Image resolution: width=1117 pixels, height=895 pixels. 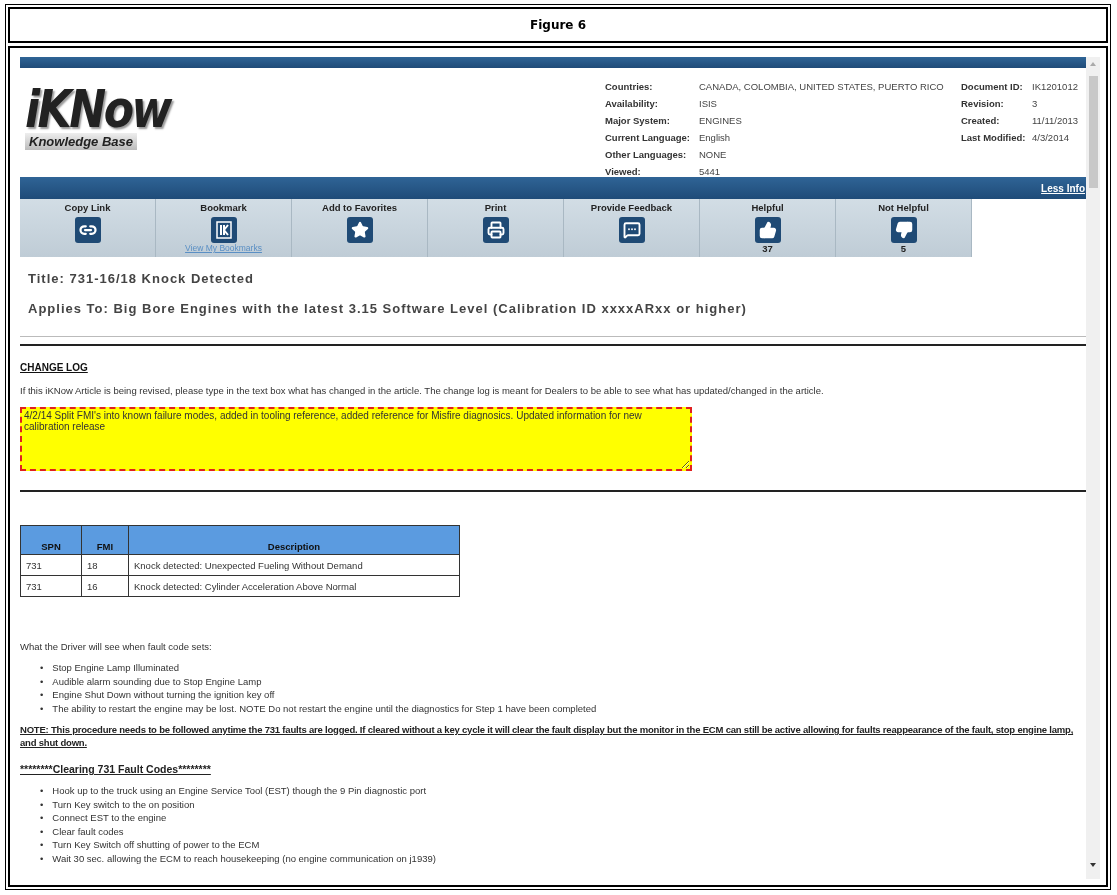 I want to click on list-item: Clear fault codes, so click(x=88, y=831).